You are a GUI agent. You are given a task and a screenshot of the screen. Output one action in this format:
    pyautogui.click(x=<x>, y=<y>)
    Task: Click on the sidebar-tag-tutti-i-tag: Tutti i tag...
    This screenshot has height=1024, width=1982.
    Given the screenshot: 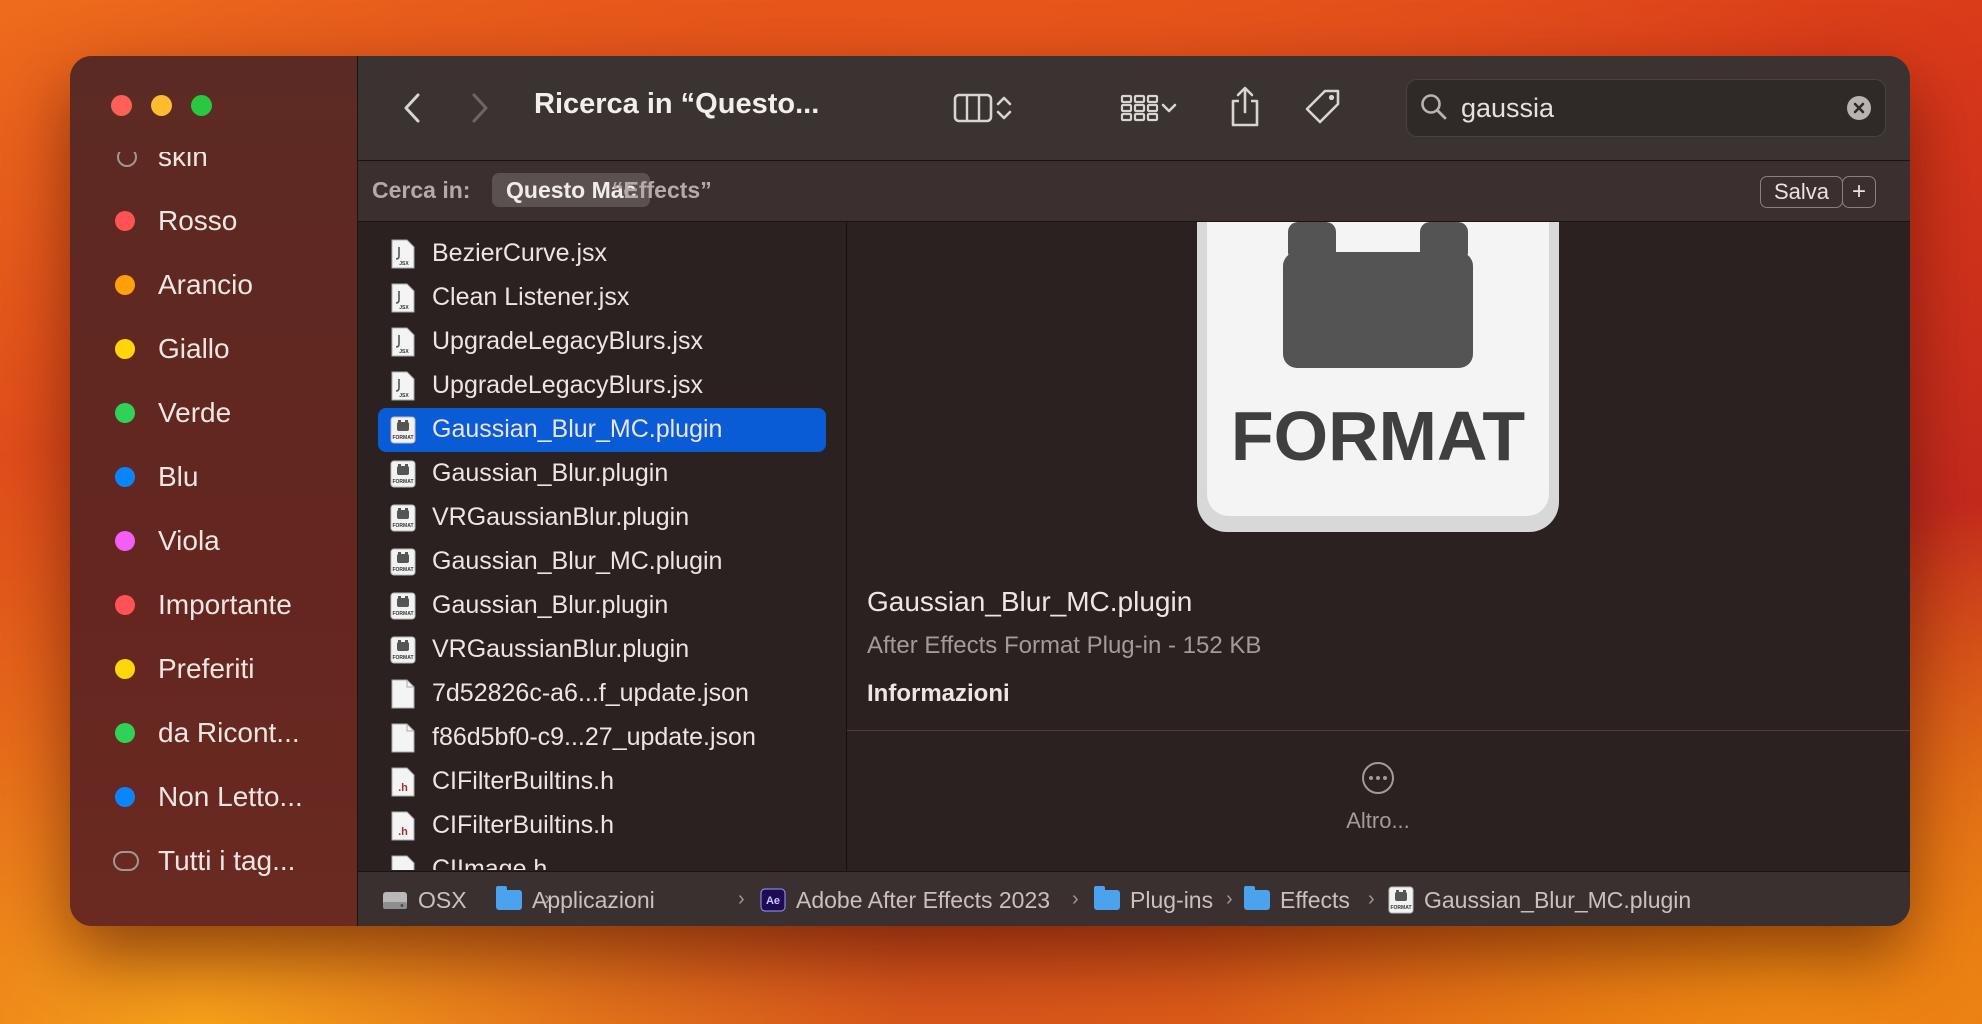 What is the action you would take?
    pyautogui.click(x=213, y=861)
    